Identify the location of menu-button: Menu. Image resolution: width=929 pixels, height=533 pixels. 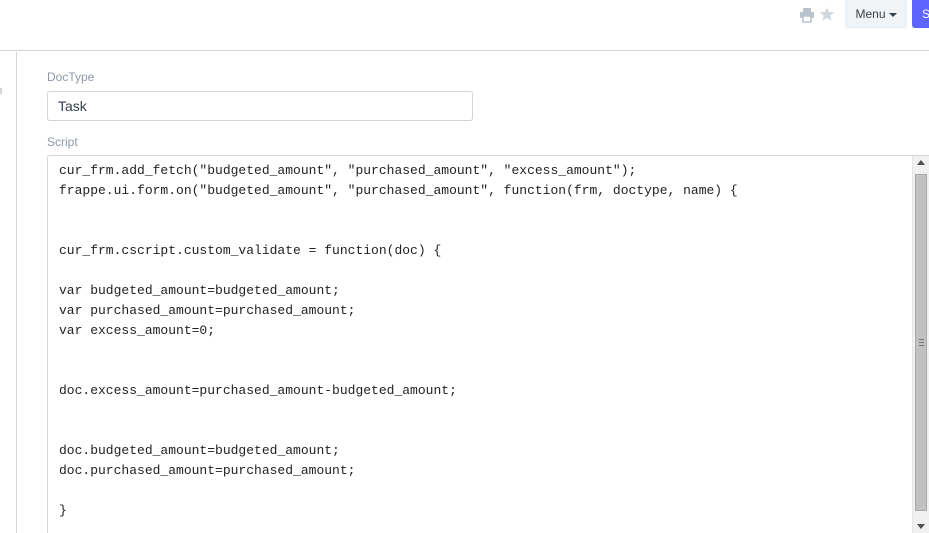
(876, 14).